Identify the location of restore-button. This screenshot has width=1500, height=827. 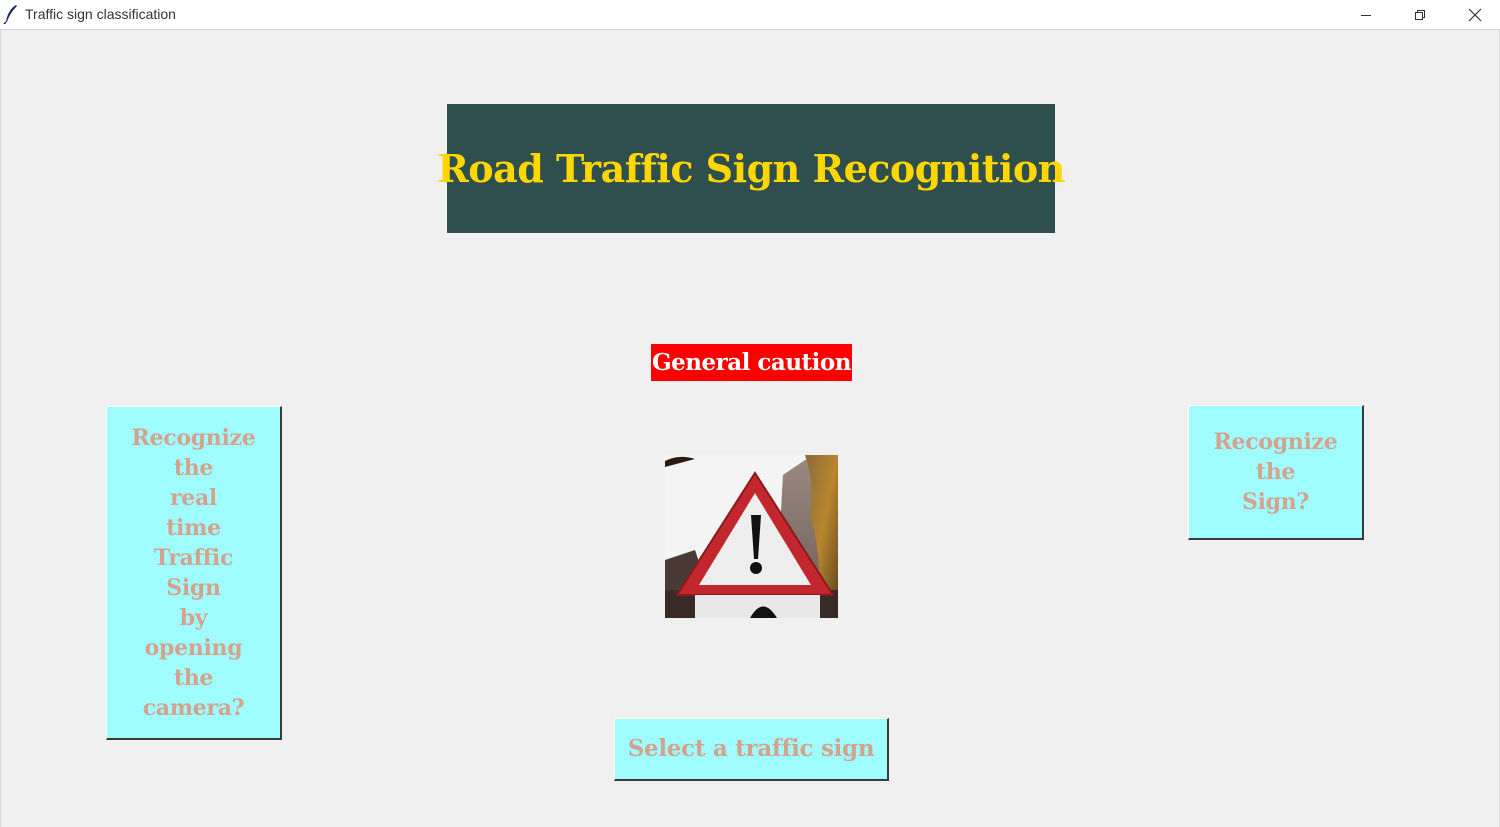
(1420, 14).